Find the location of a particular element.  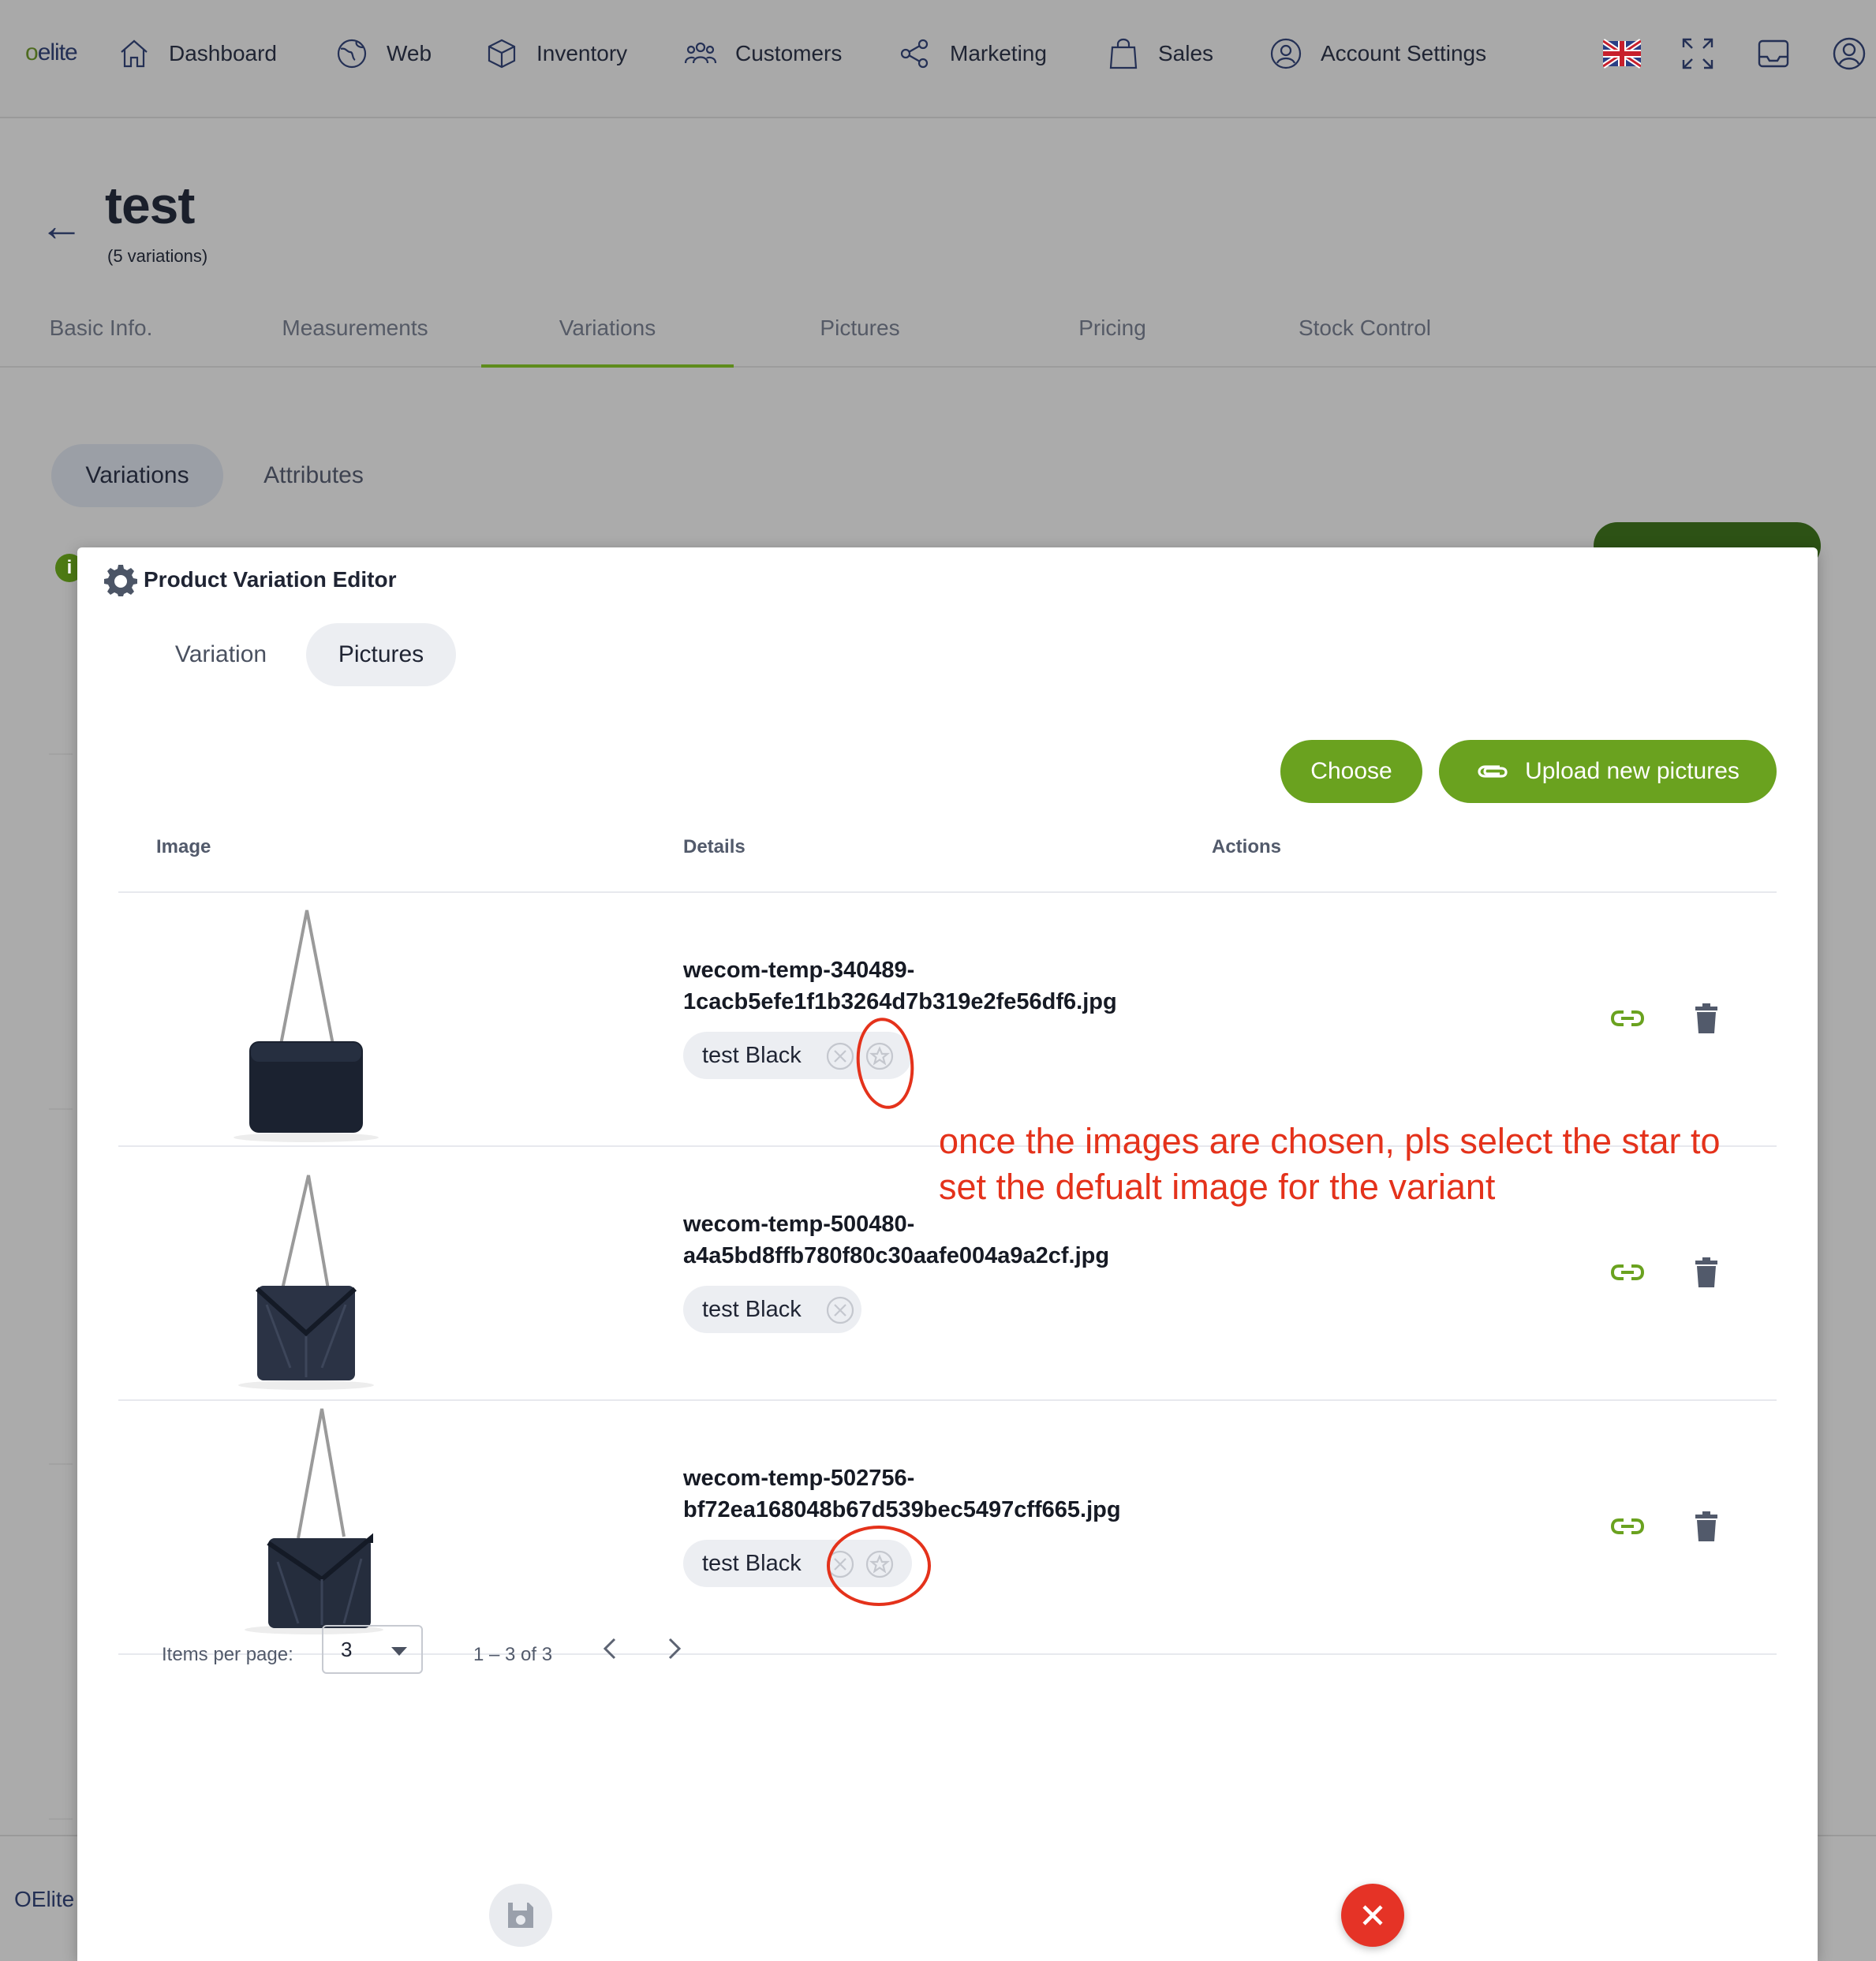

tab-stock-control: Stock Control is located at coordinates (1365, 341).